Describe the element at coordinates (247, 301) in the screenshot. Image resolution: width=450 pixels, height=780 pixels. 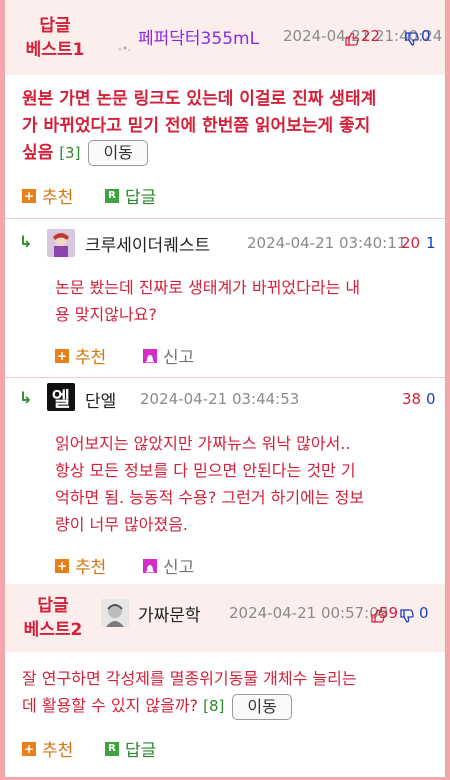
I see `comment-body: 논문 봤는데 진짜로 생태계가 바뀌었다라는 내 용 맞지않나요?` at that location.